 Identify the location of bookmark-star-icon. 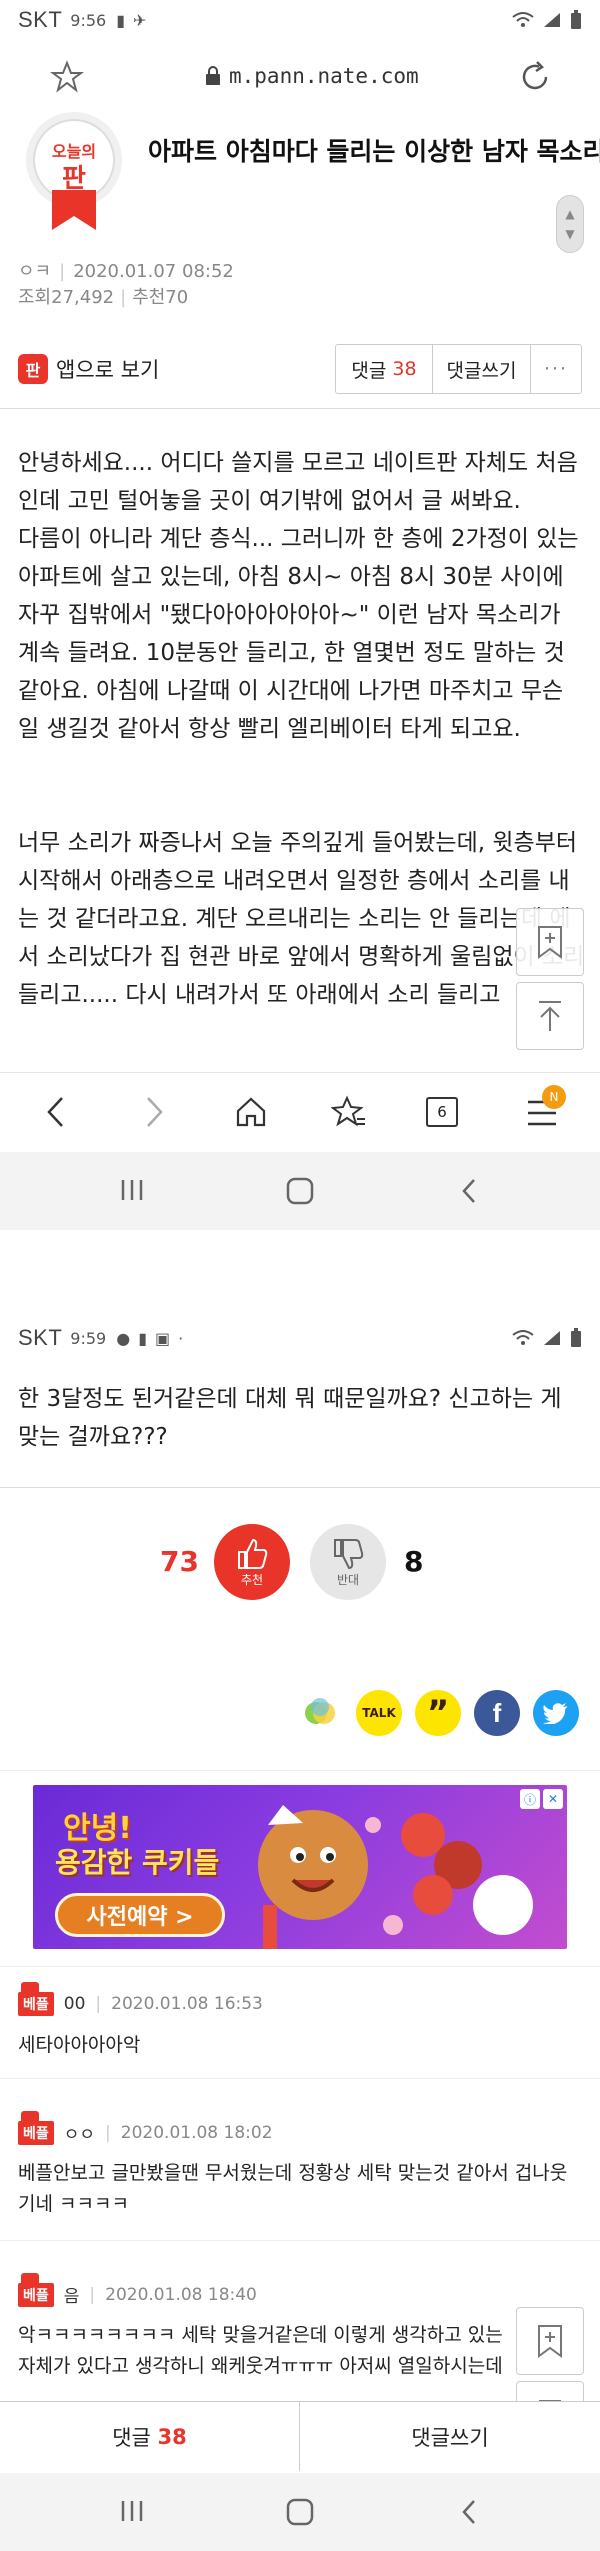
(67, 77).